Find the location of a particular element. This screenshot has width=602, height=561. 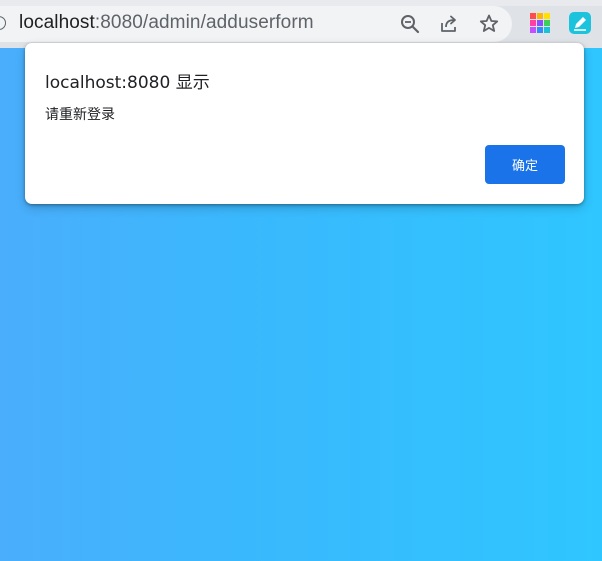

dialog-title: localhost:8080 显示 is located at coordinates (127, 83).